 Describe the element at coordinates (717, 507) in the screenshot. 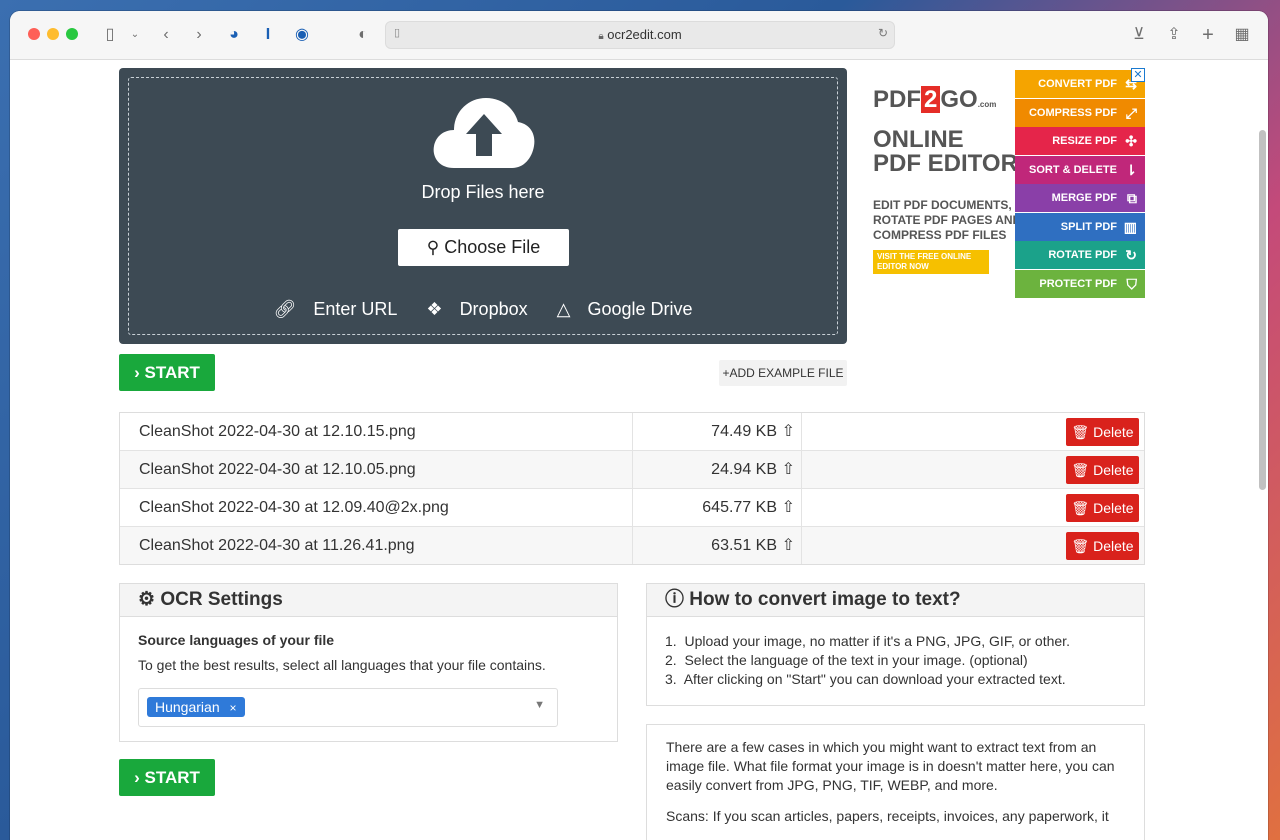

I see `file-size-cell: 645.77 KB ⇧` at that location.